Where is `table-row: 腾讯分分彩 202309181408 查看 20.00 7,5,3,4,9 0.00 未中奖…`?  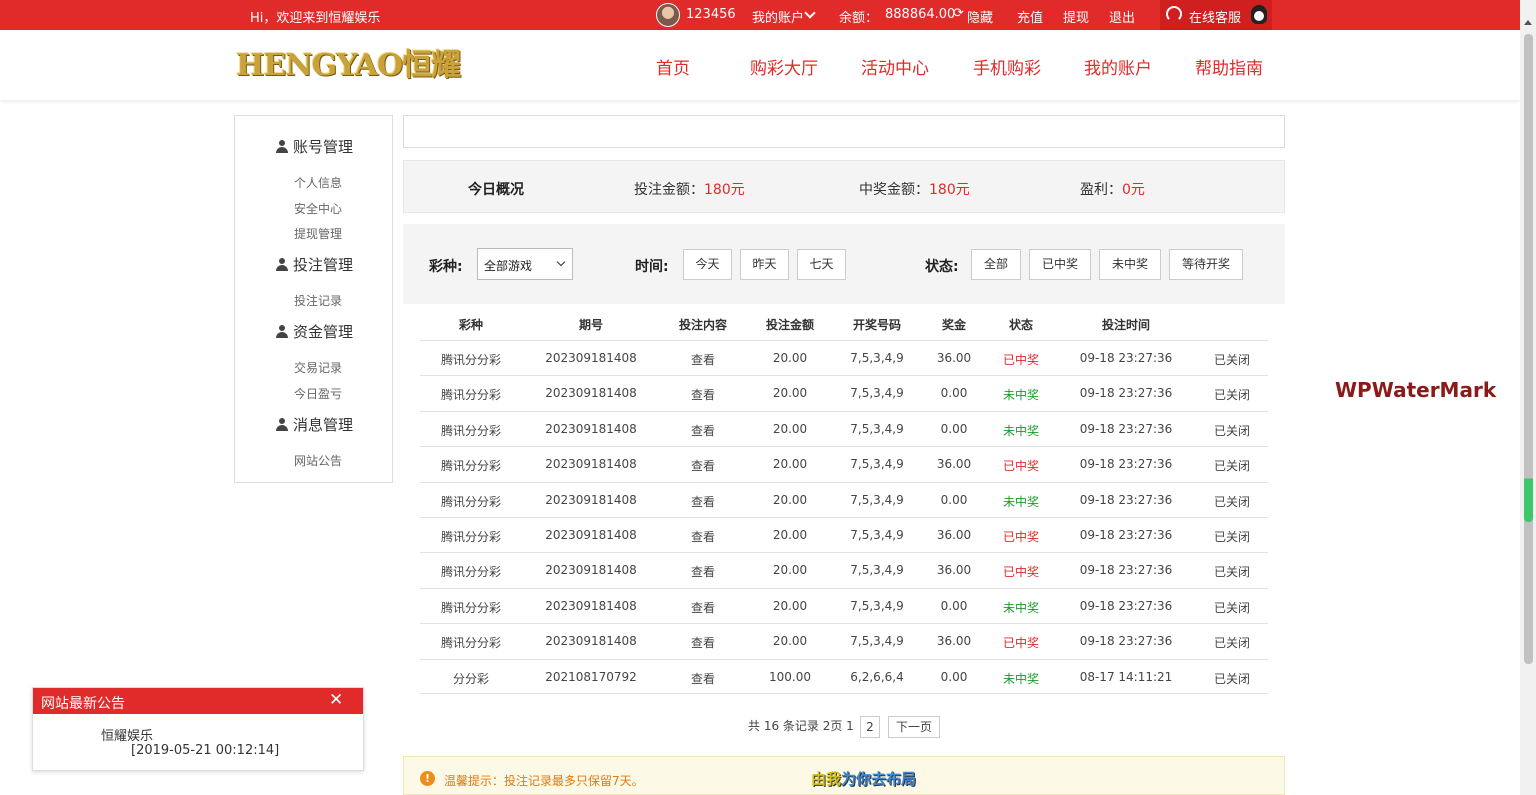
table-row: 腾讯分分彩 202309181408 查看 20.00 7,5,3,4,9 0.00 未中奖… is located at coordinates (844, 499).